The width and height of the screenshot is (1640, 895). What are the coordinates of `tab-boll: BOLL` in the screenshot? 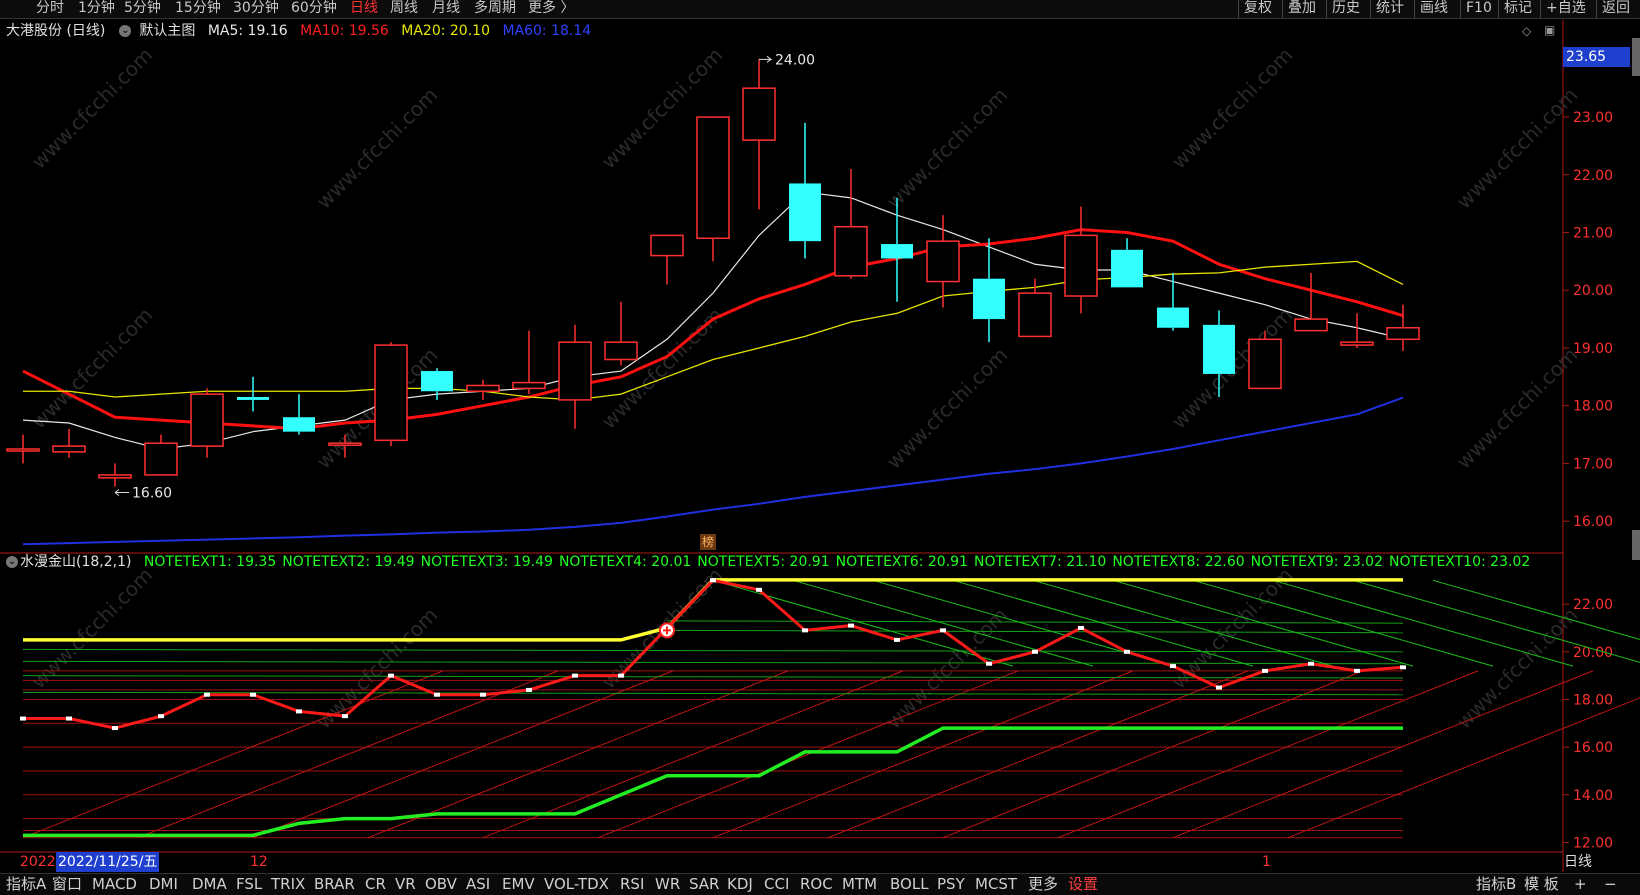 It's located at (909, 884).